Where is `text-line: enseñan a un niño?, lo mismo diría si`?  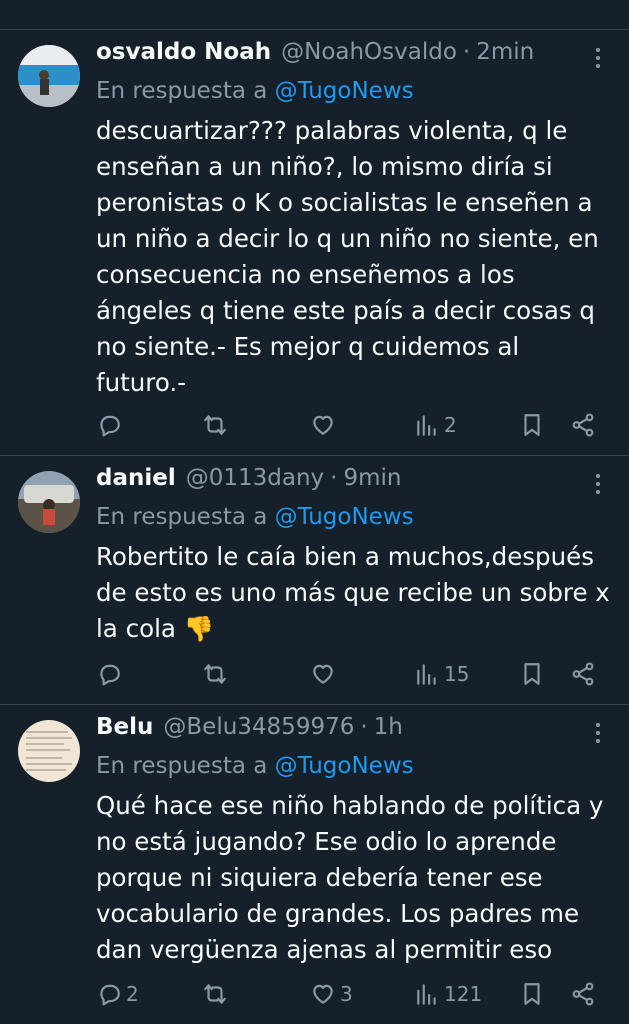 text-line: enseñan a un niño?, lo mismo diría si is located at coordinates (324, 166).